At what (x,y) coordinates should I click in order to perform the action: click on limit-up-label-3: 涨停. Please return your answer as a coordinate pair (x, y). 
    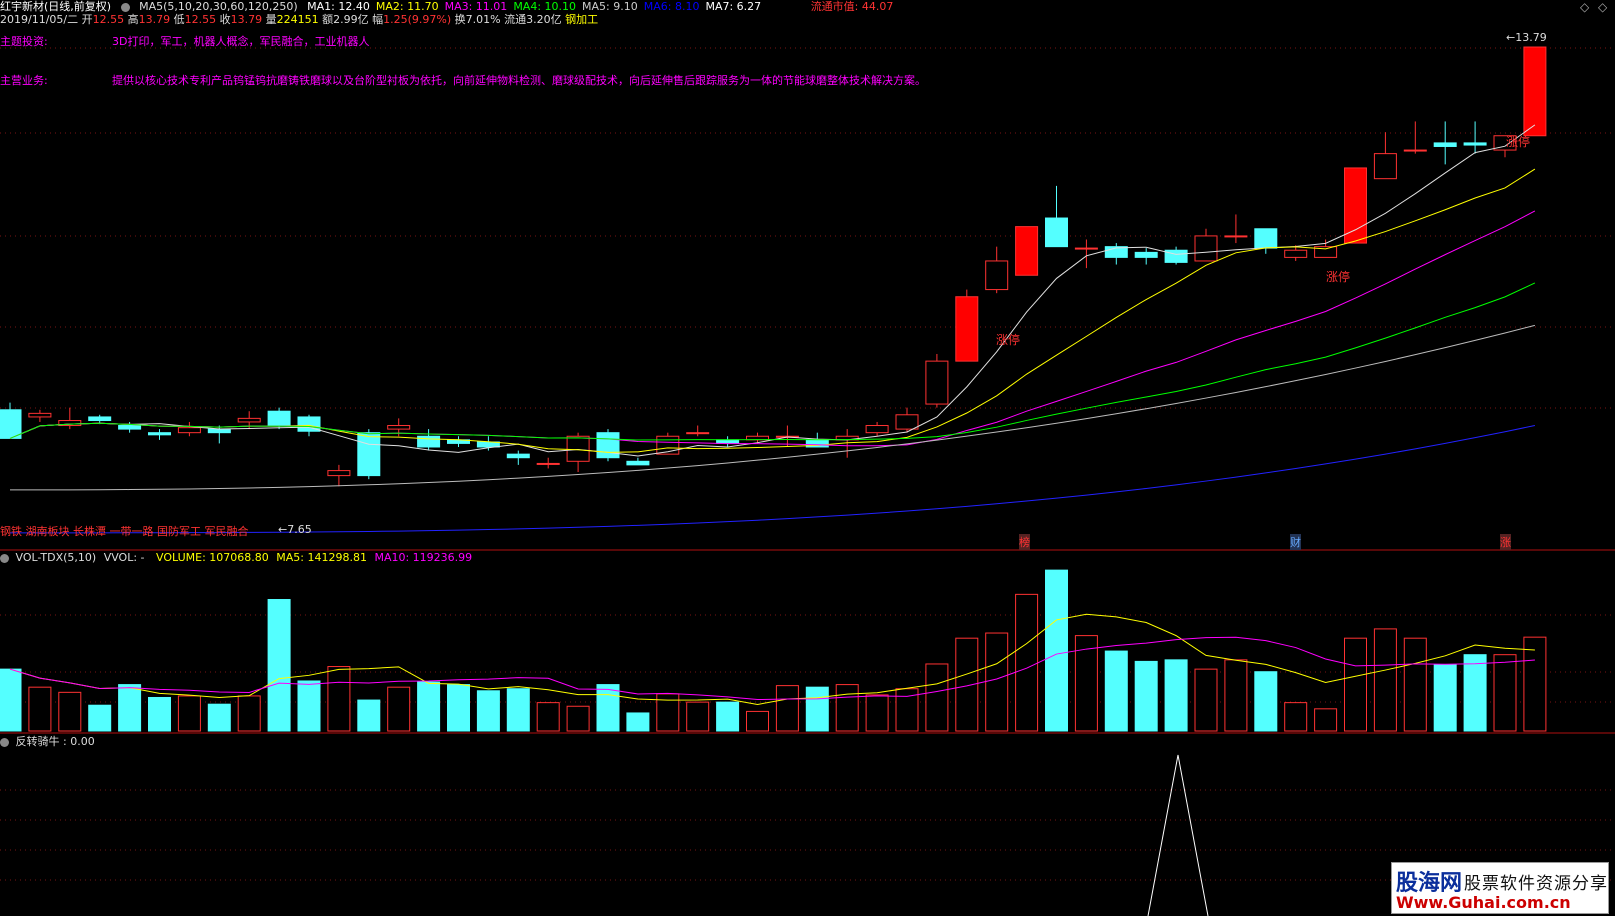
    Looking at the image, I should click on (1518, 142).